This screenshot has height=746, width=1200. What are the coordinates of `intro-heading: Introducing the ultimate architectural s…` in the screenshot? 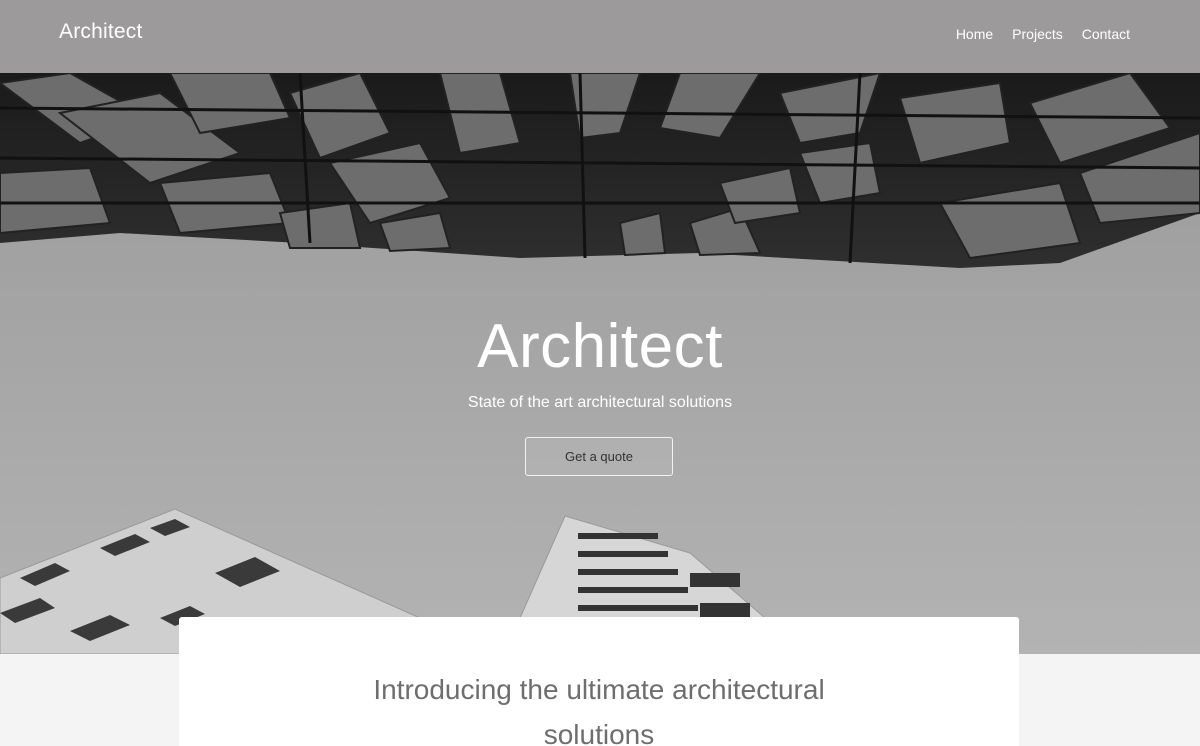 It's located at (599, 710).